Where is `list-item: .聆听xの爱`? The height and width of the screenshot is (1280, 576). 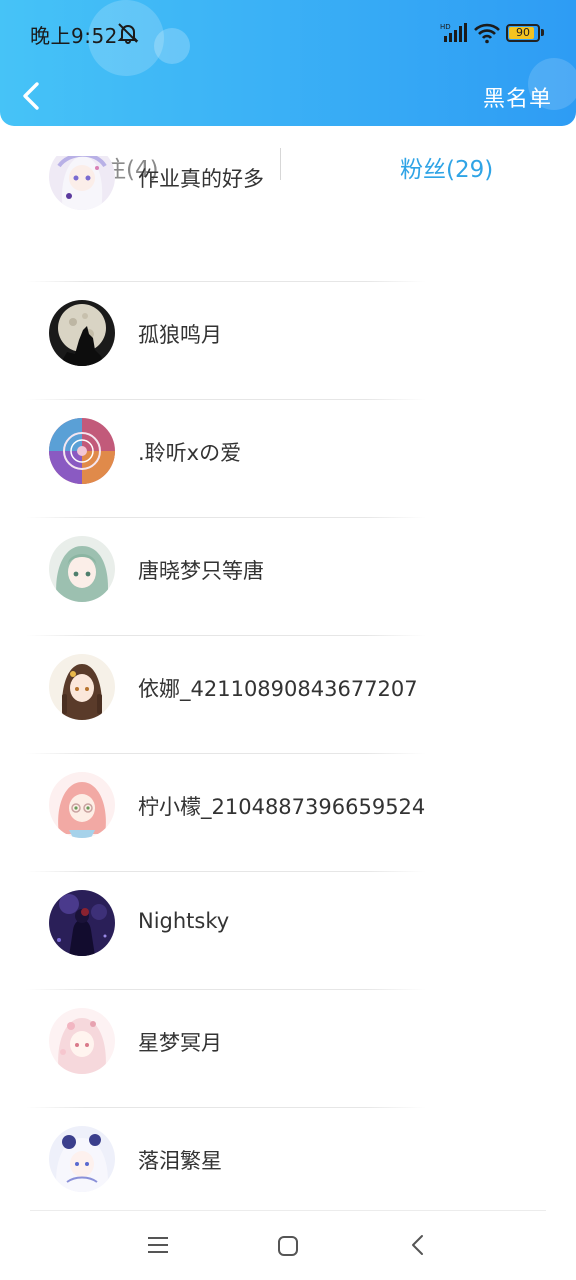 list-item: .聆听xの爱 is located at coordinates (288, 459).